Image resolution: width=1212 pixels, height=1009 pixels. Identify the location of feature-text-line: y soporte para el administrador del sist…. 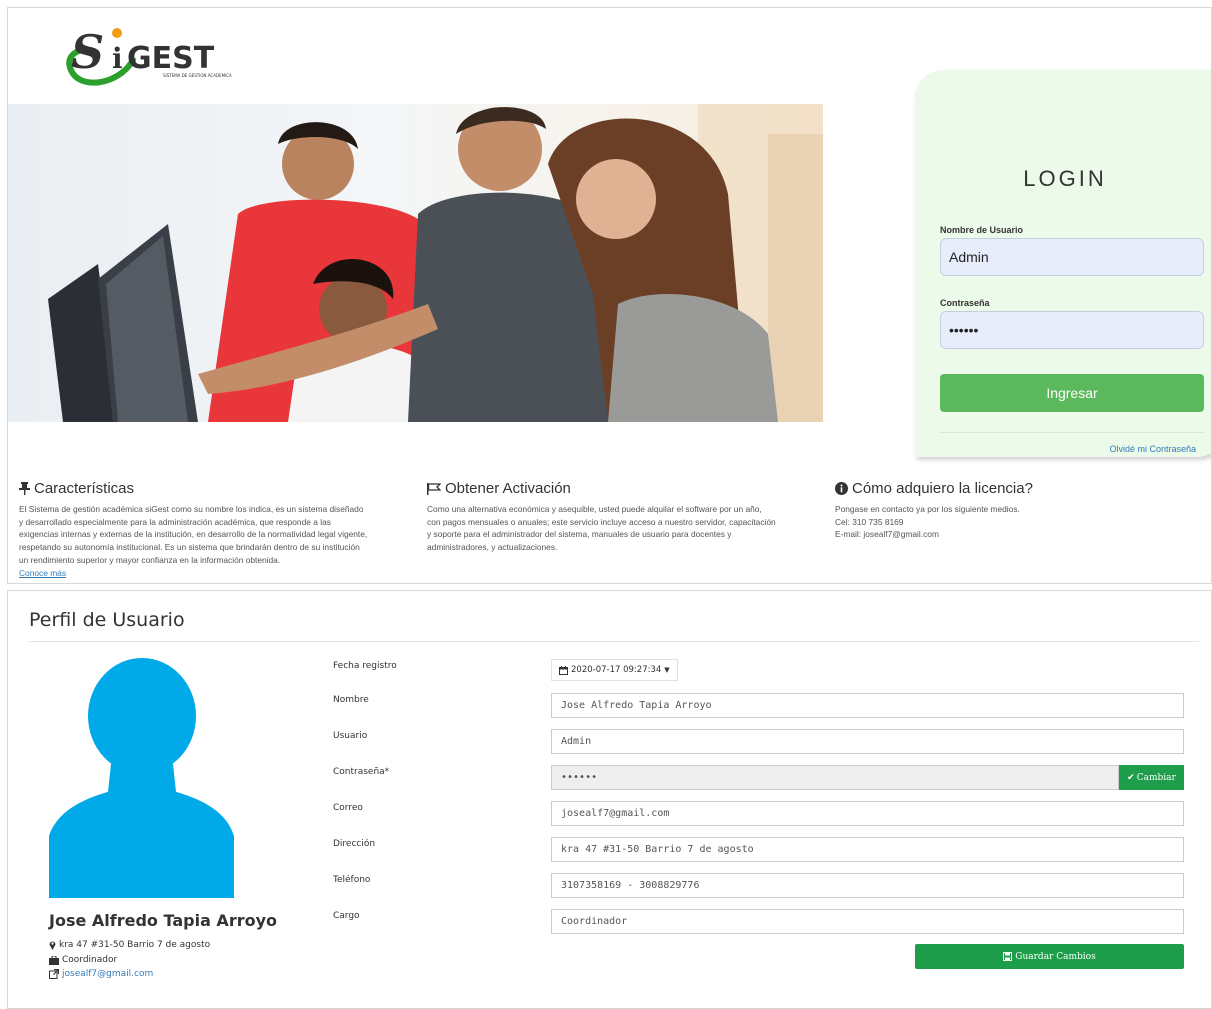
(579, 534).